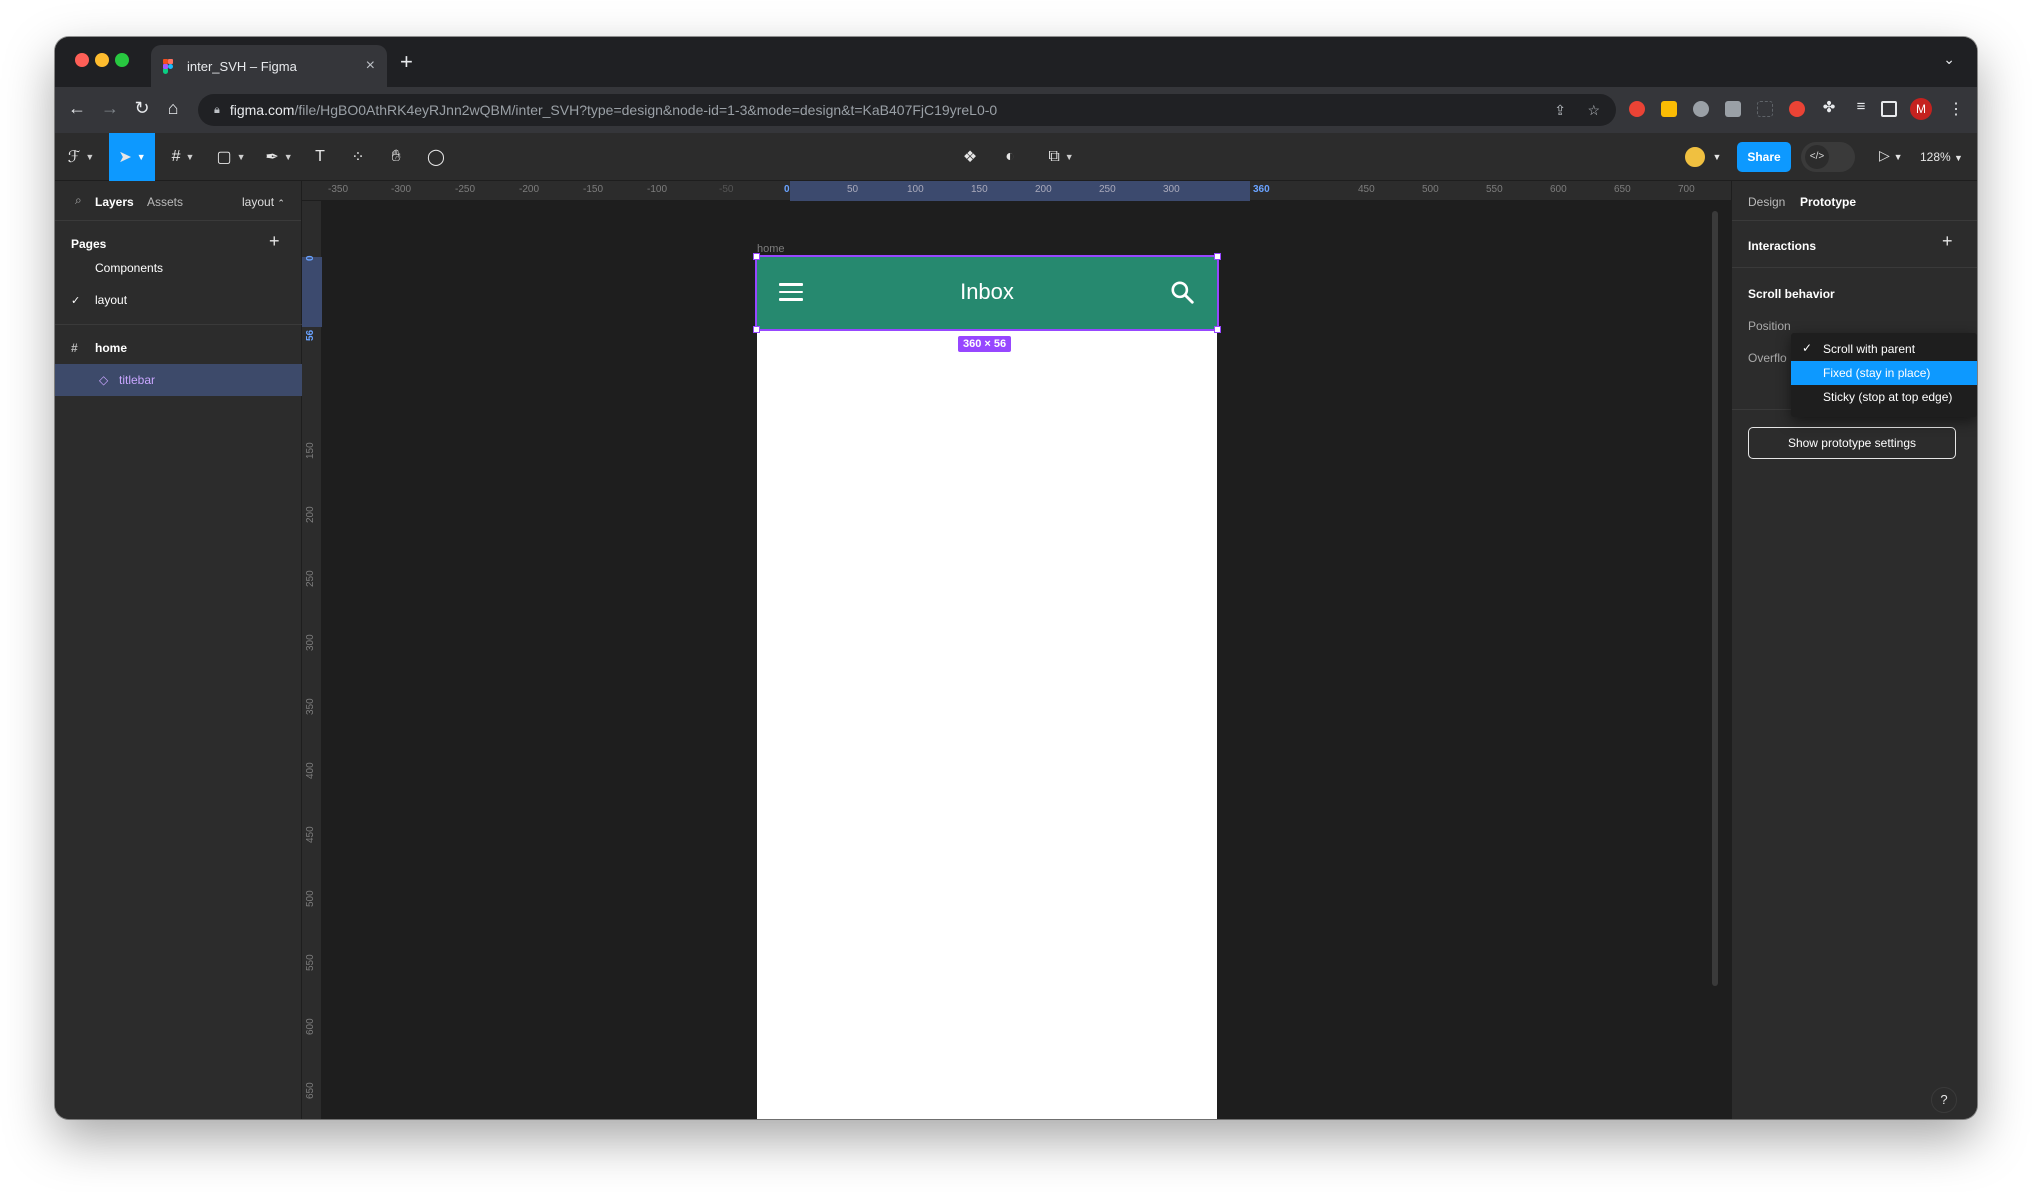 This screenshot has width=2032, height=1192. I want to click on hand-icon: ✋︎, so click(396, 156).